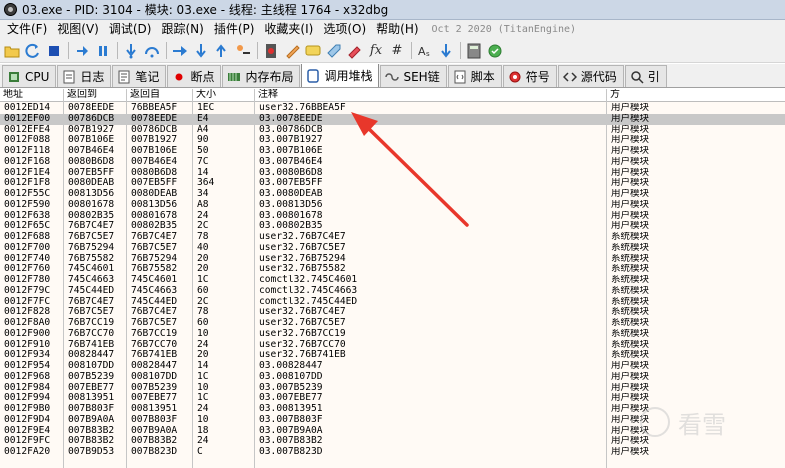 The image size is (785, 468). I want to click on cell-address: 0012F828, so click(27, 312).